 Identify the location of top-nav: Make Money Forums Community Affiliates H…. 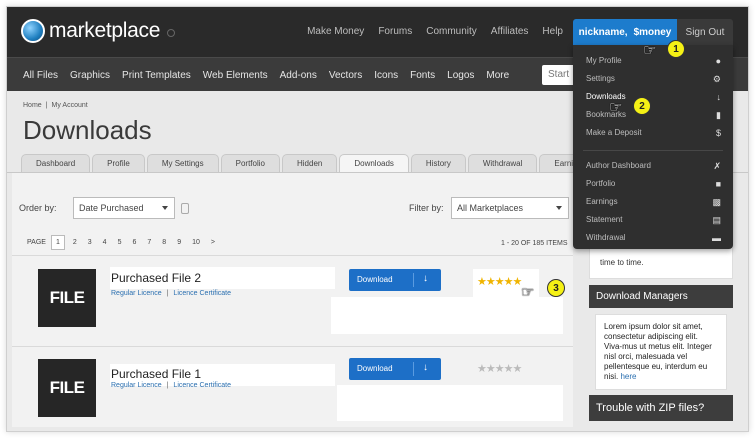
(435, 31).